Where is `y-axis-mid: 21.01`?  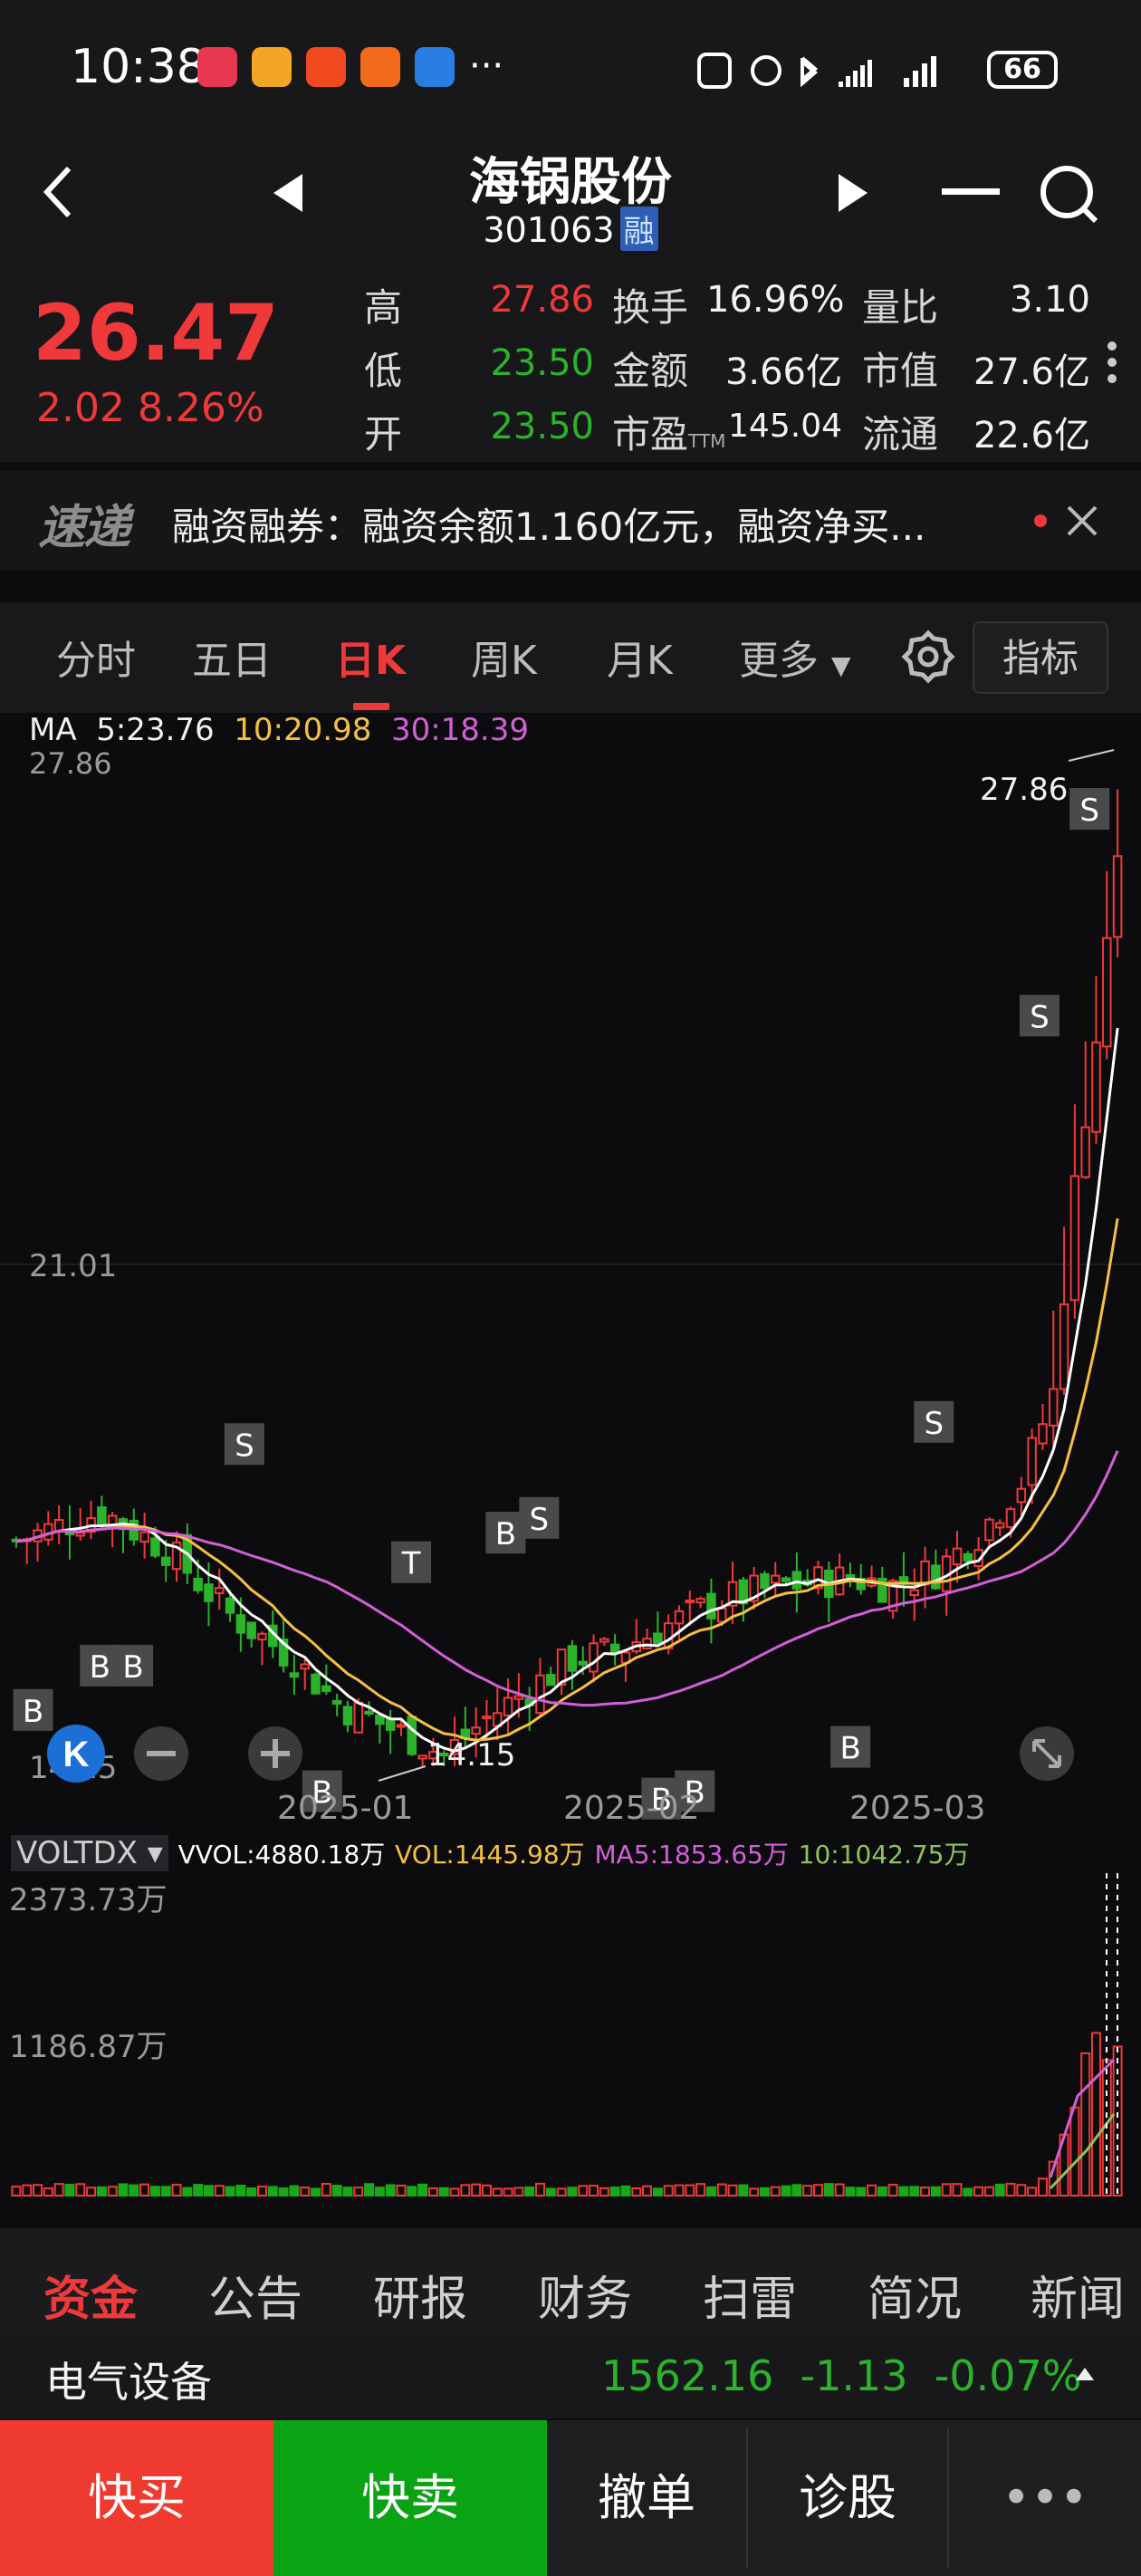
y-axis-mid: 21.01 is located at coordinates (74, 1266).